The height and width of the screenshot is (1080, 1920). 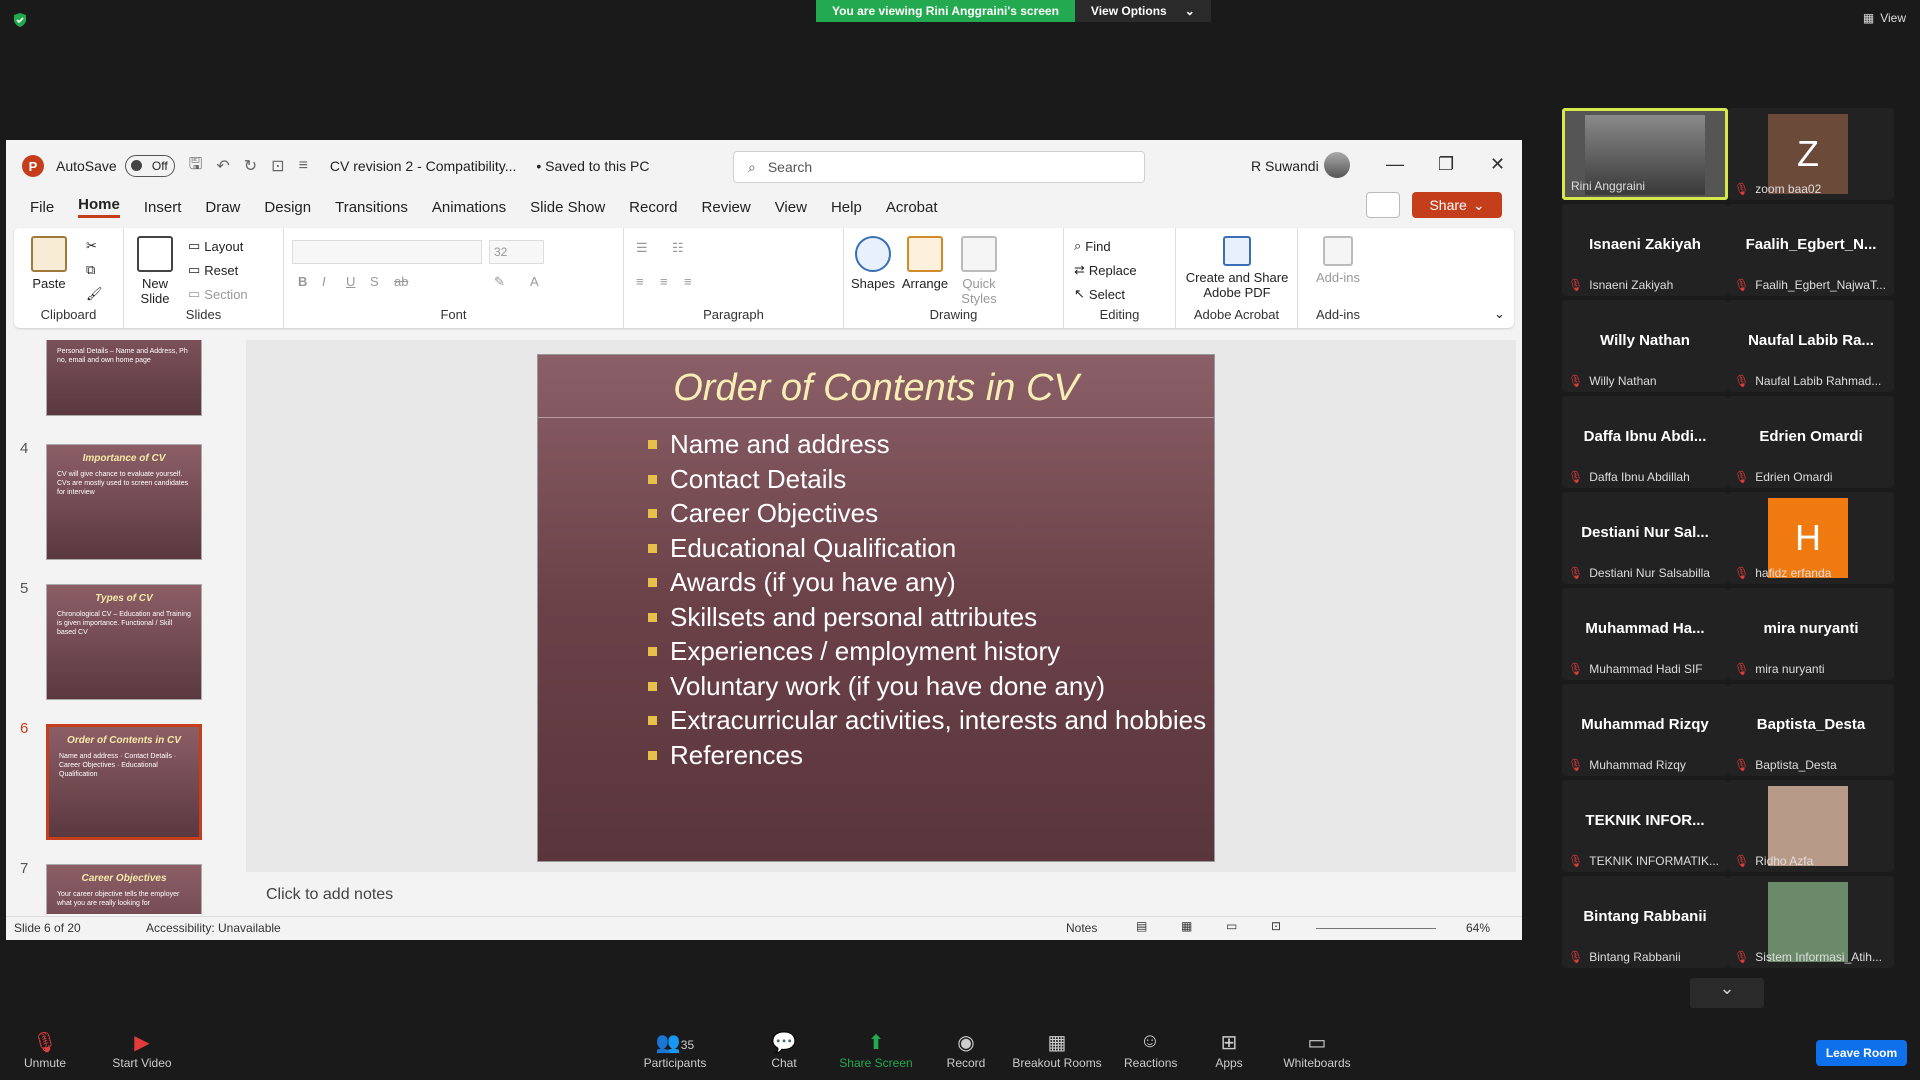 What do you see at coordinates (1229, 1050) in the screenshot?
I see `apps-button: ⊞ Apps` at bounding box center [1229, 1050].